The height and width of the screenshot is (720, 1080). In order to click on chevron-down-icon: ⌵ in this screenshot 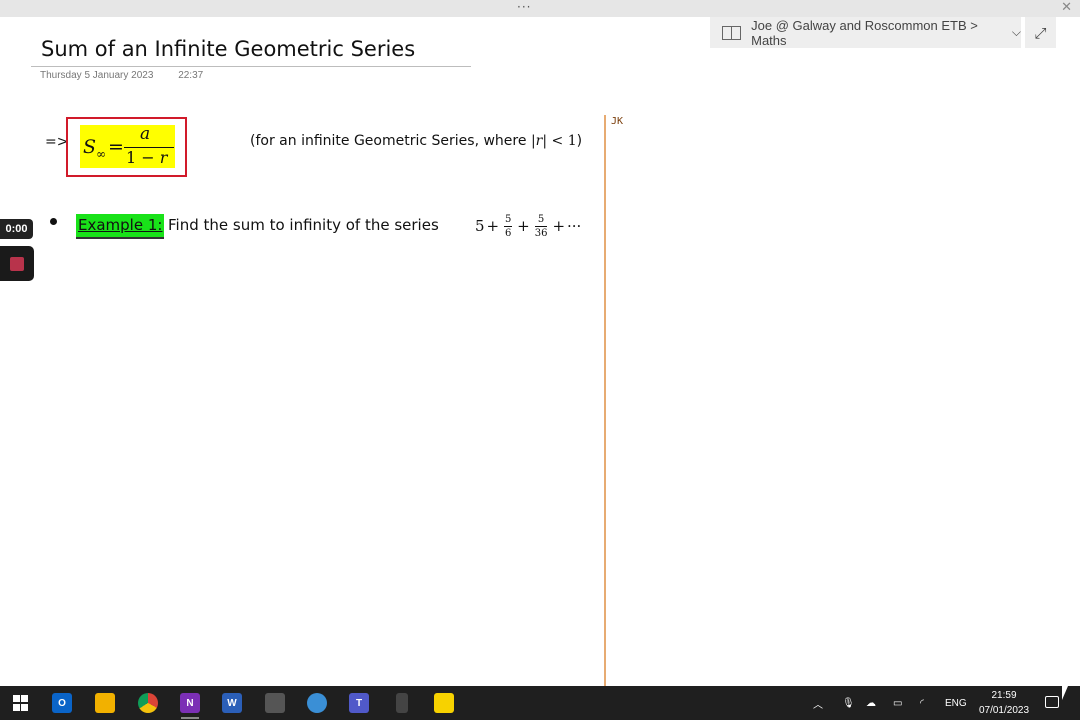, I will do `click(1016, 32)`.